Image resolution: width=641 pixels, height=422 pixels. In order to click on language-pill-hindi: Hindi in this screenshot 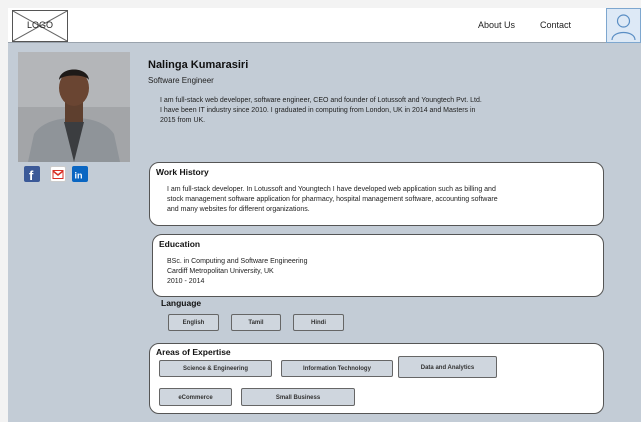, I will do `click(318, 322)`.